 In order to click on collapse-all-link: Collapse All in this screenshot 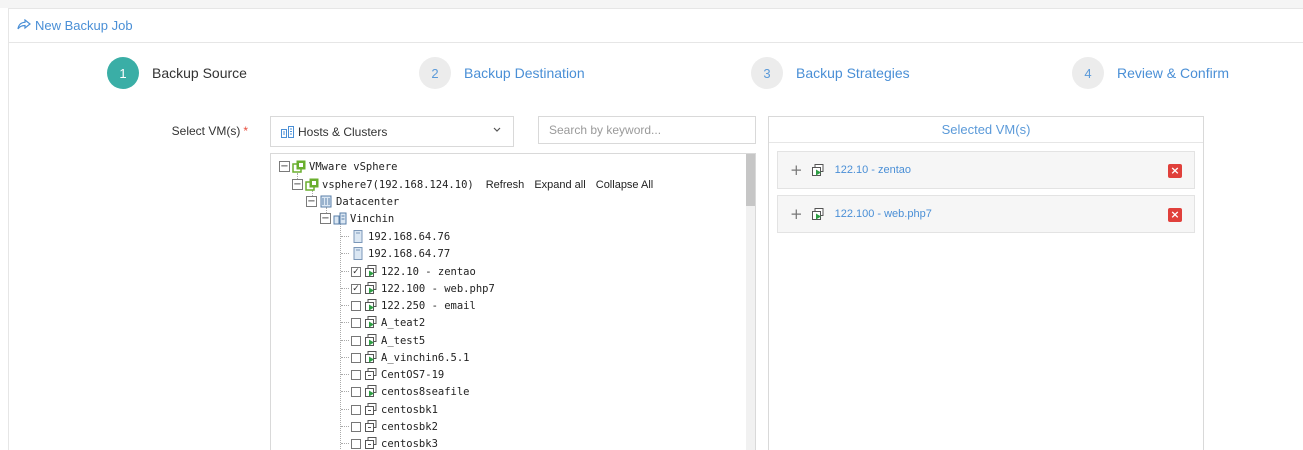, I will do `click(624, 185)`.